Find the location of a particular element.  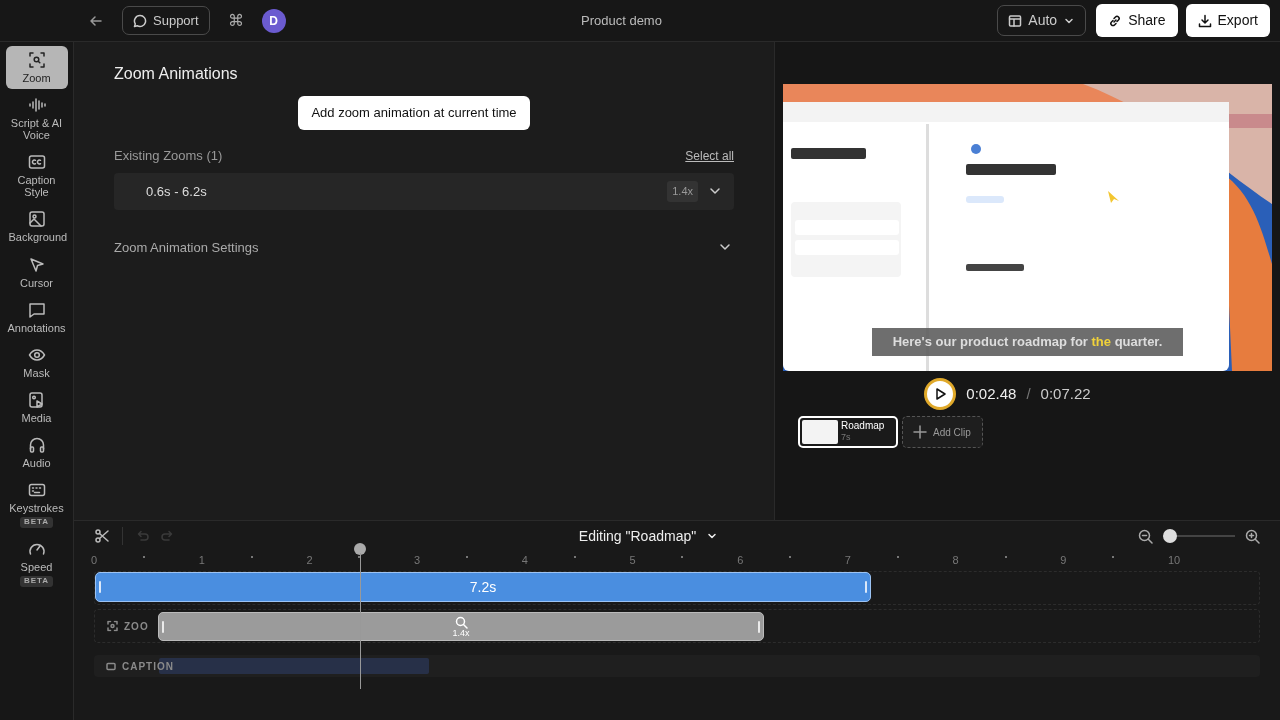

waveform-icon is located at coordinates (36, 105).